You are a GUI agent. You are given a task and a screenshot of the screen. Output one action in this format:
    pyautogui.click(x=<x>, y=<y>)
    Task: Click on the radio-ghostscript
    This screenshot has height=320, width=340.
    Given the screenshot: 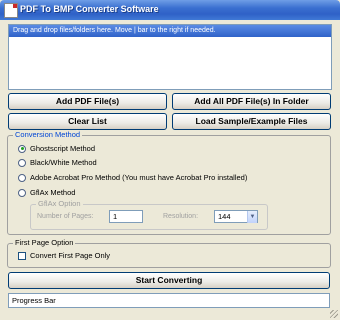 What is the action you would take?
    pyautogui.click(x=22, y=148)
    